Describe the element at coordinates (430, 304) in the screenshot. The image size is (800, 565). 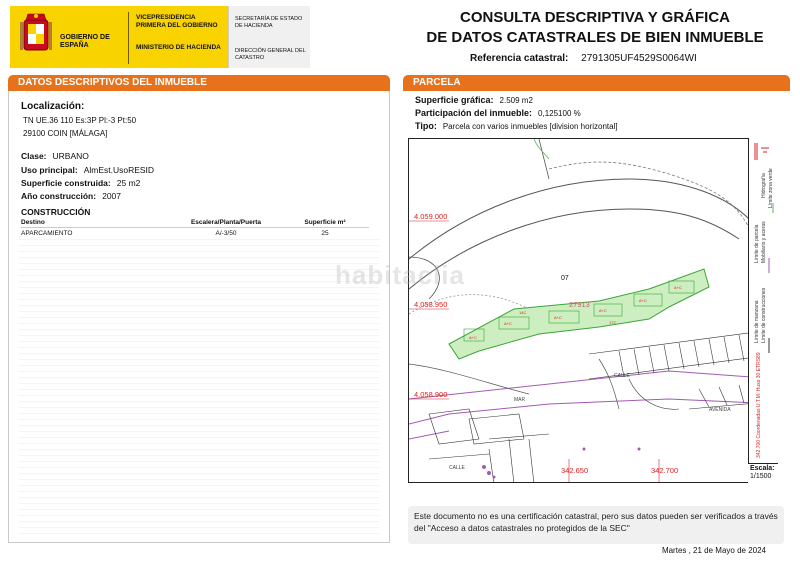
I see `y-label-2: 4.058.950` at that location.